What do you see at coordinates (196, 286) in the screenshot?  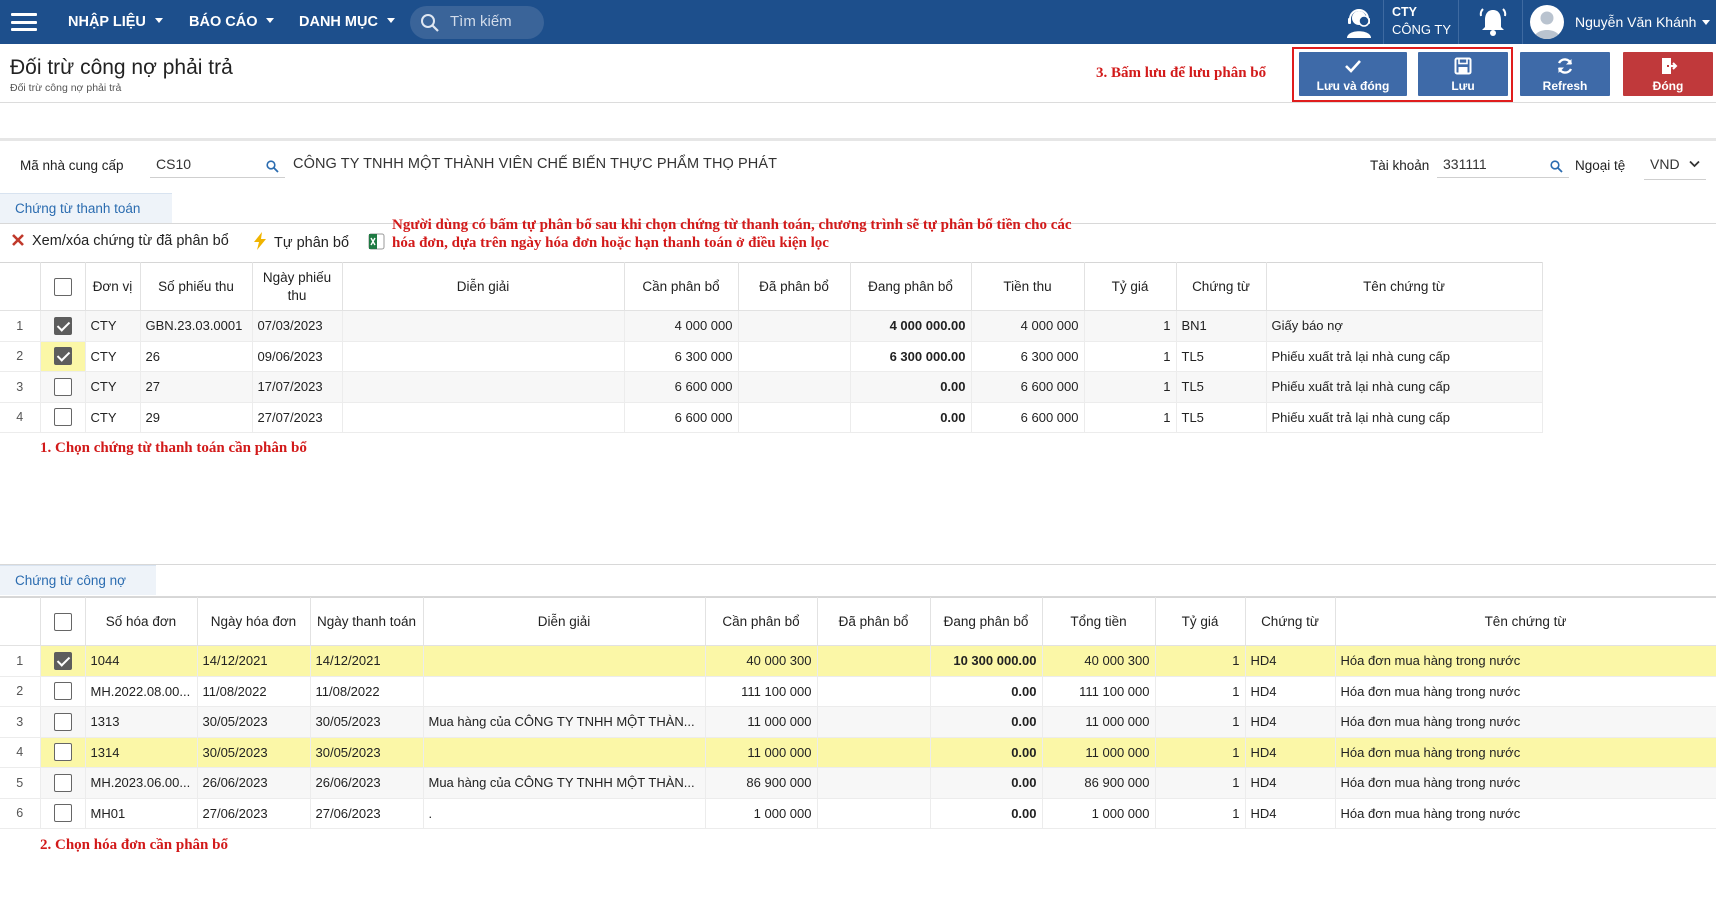 I see `column-header: Số phiếu thu` at bounding box center [196, 286].